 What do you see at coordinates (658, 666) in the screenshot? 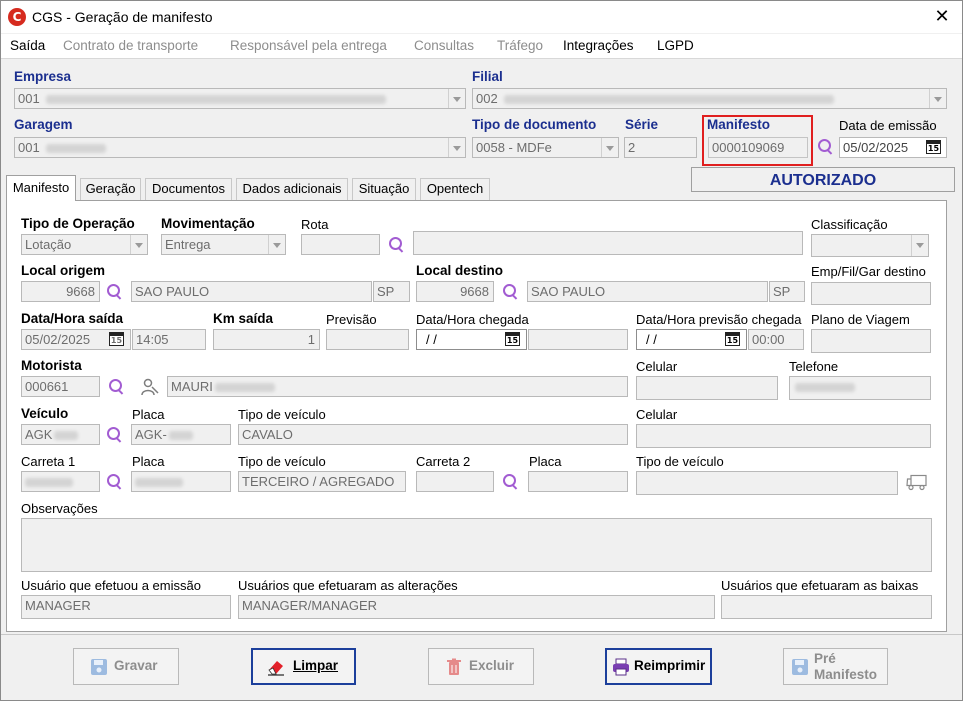
I see `reimprimir-button: Reimprimir` at bounding box center [658, 666].